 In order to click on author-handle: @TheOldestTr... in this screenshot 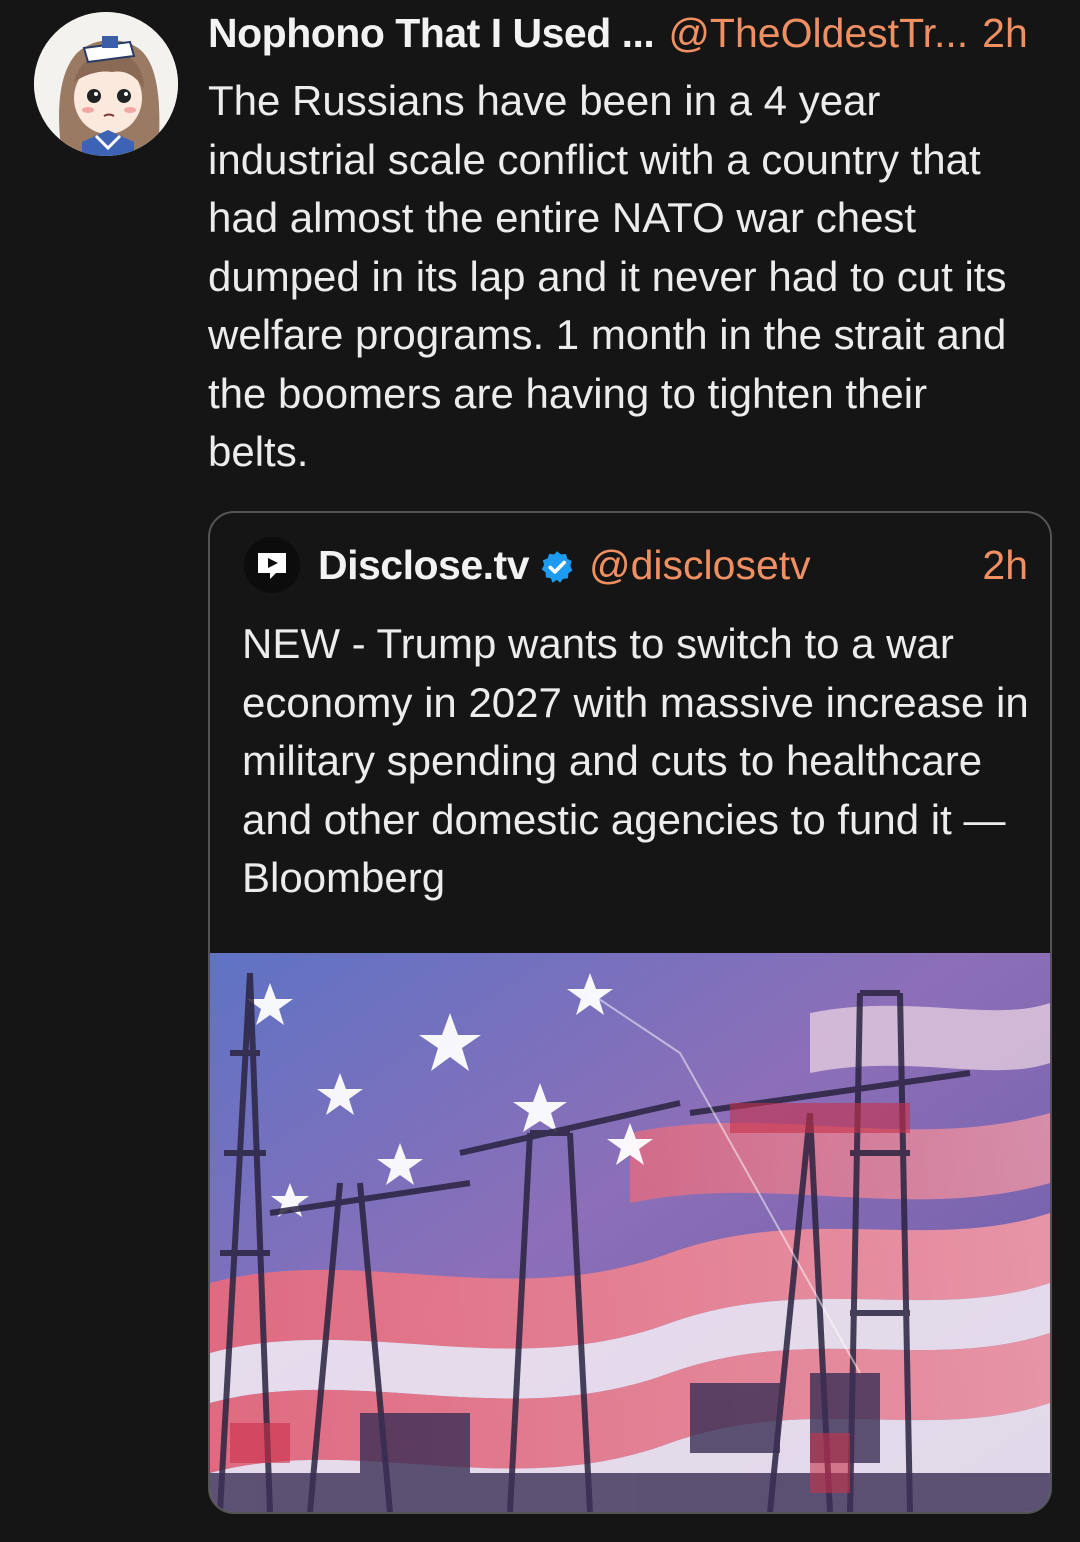, I will do `click(818, 33)`.